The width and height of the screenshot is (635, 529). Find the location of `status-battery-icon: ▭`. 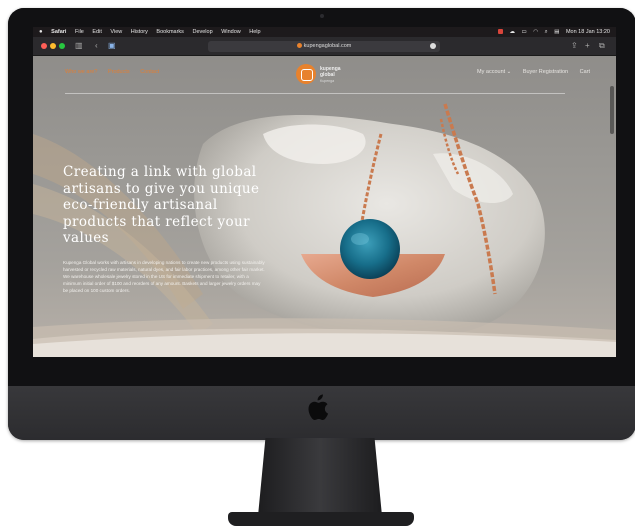

status-battery-icon: ▭ is located at coordinates (524, 32).